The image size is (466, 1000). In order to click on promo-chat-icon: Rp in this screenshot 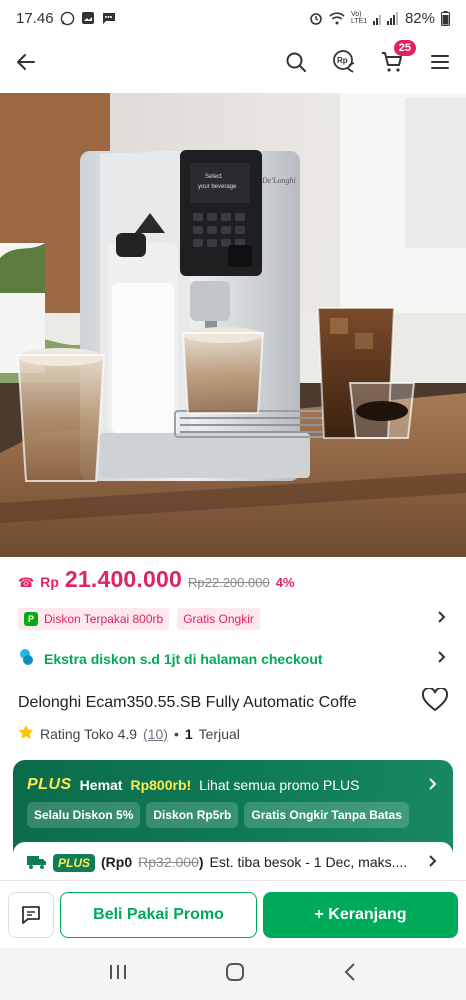, I will do `click(344, 61)`.